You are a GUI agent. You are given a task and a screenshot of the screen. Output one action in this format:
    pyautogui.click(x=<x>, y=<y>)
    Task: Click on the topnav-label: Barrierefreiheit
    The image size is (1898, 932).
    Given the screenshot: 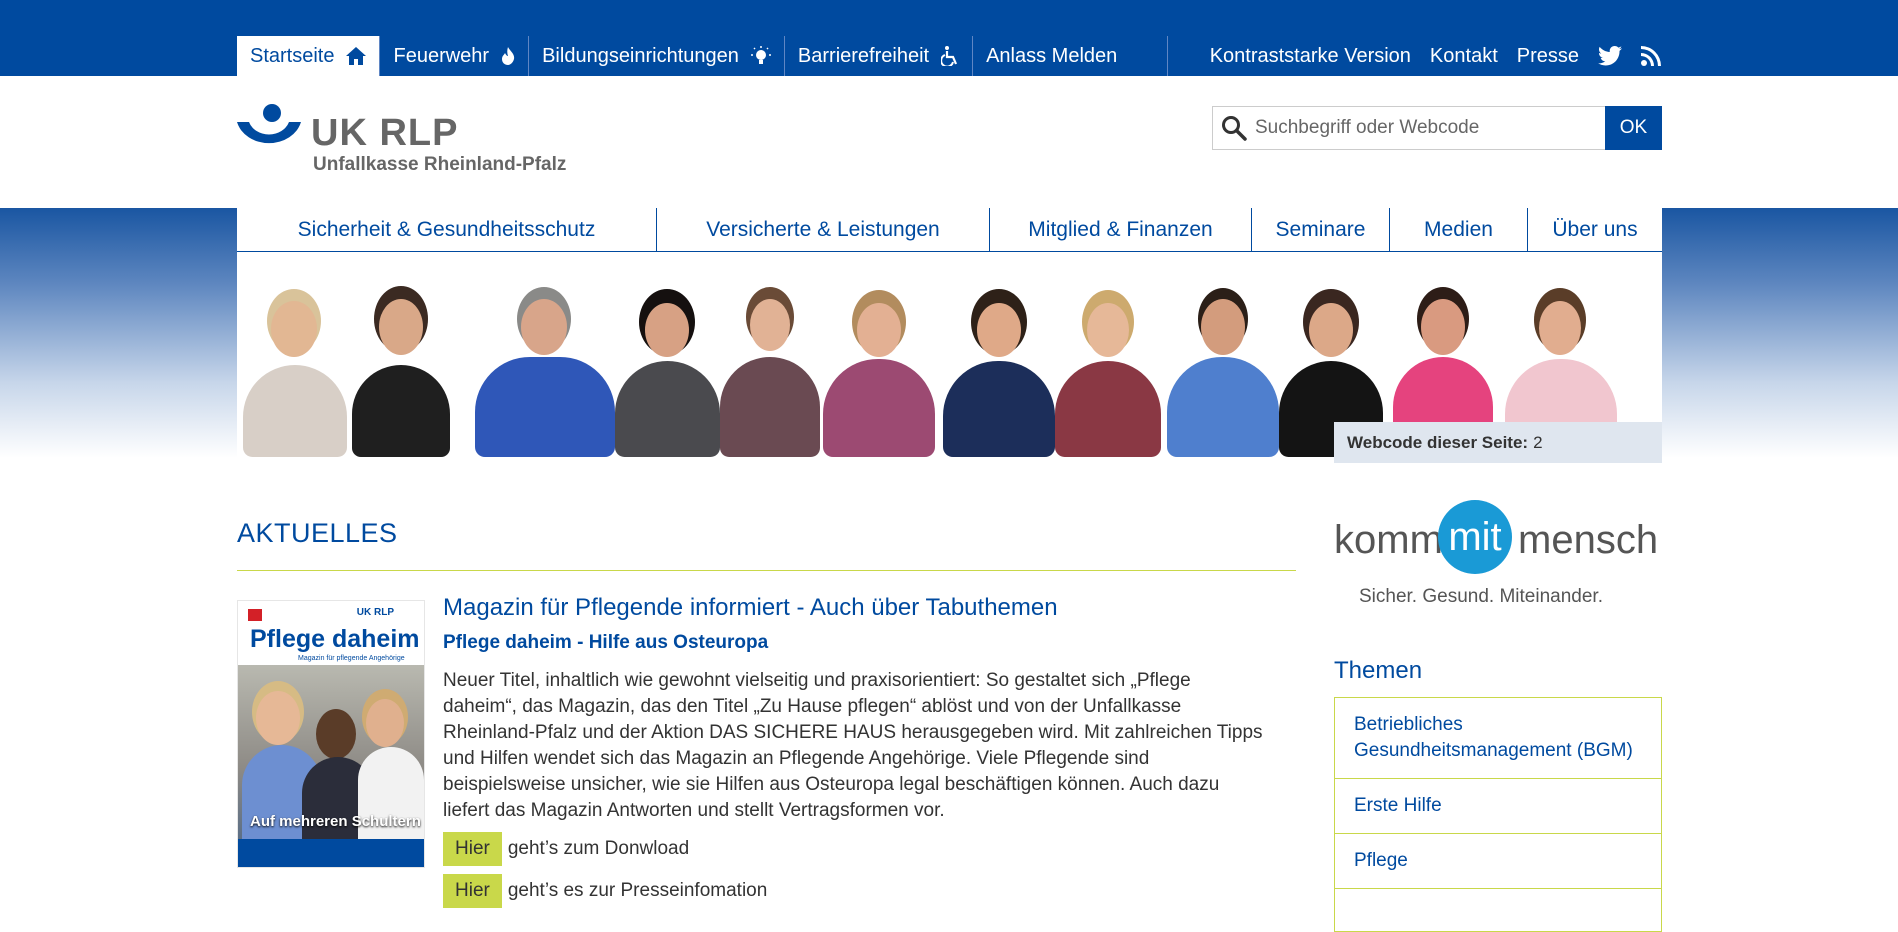 What is the action you would take?
    pyautogui.click(x=863, y=55)
    